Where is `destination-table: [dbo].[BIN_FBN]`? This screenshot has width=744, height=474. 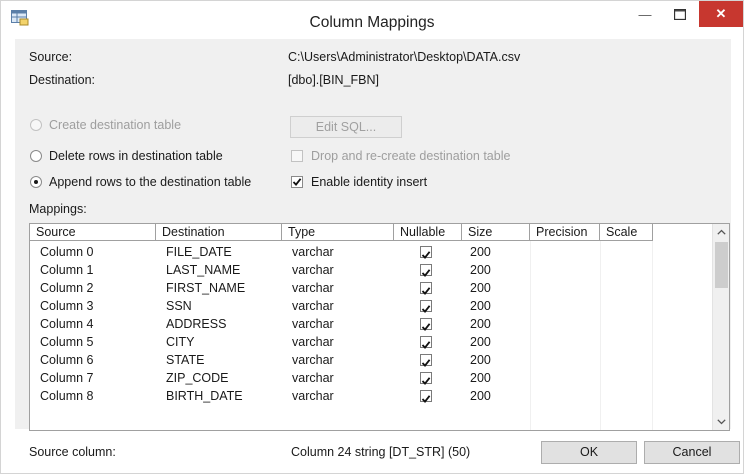
destination-table: [dbo].[BIN_FBN] is located at coordinates (334, 80).